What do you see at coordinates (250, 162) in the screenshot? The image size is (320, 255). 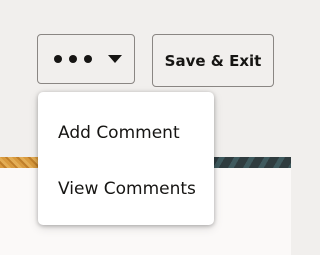 I see `banner-pattern-right` at bounding box center [250, 162].